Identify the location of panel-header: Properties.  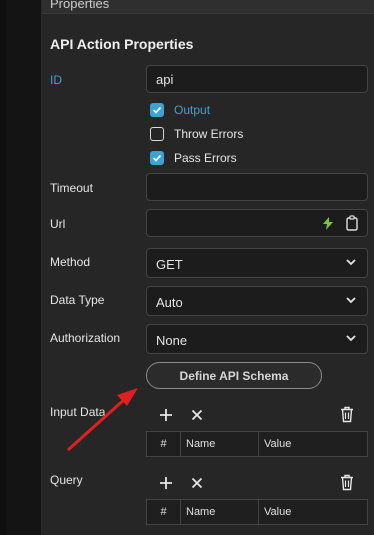
(208, 7).